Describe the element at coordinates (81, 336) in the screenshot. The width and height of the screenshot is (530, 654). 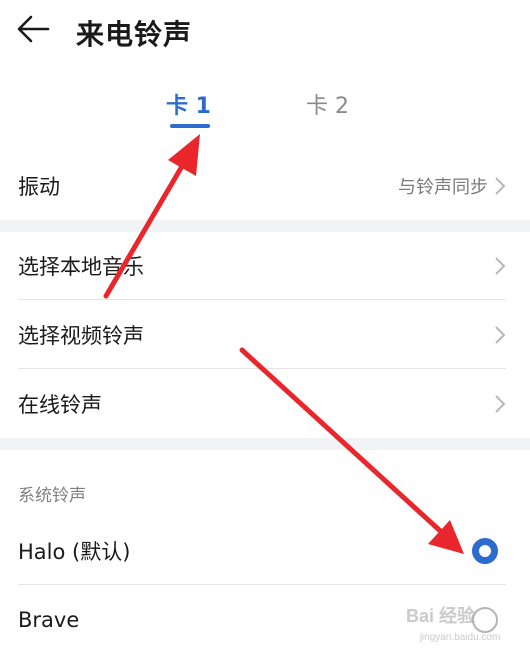
I see `select-video-ringtone-label: 选择视频铃声` at that location.